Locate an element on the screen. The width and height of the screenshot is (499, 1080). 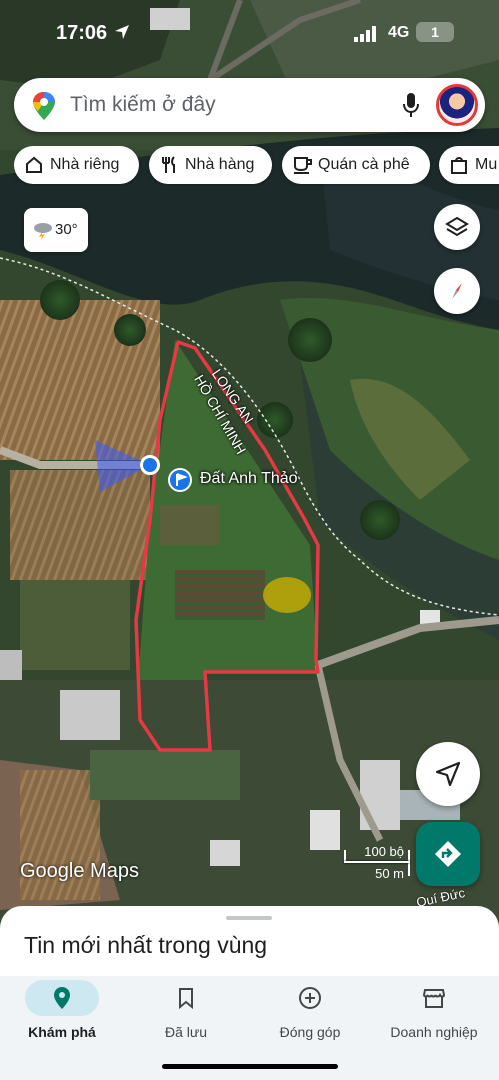
weather-temp: 30° is located at coordinates (66, 229).